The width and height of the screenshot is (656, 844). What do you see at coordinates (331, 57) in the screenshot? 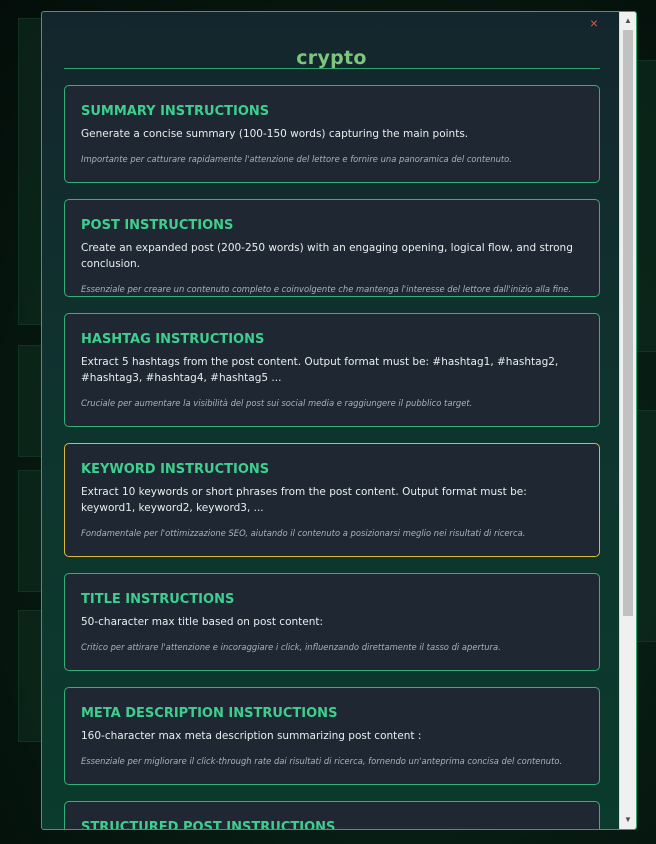
I see `modal-title: crypto` at bounding box center [331, 57].